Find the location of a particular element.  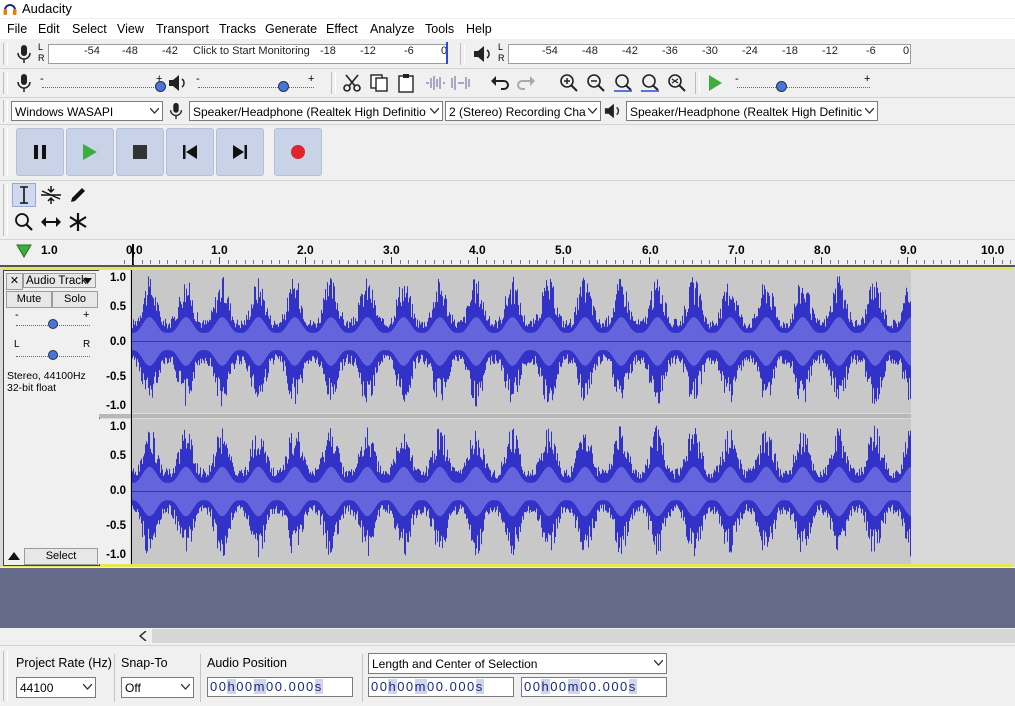

selection-center-time: 00h00m00.000s is located at coordinates (594, 687).